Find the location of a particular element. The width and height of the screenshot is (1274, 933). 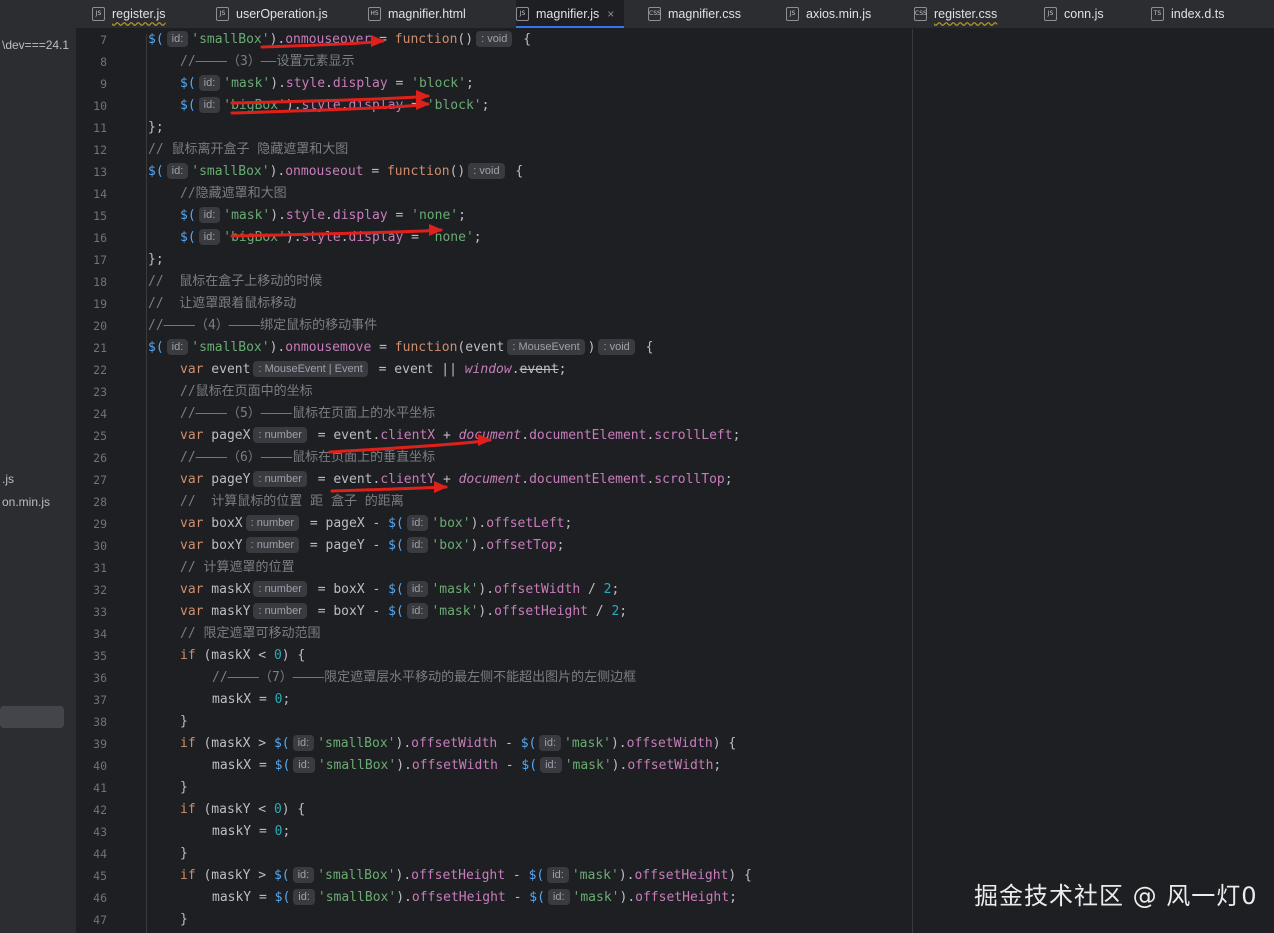

code-token: { is located at coordinates (645, 347).